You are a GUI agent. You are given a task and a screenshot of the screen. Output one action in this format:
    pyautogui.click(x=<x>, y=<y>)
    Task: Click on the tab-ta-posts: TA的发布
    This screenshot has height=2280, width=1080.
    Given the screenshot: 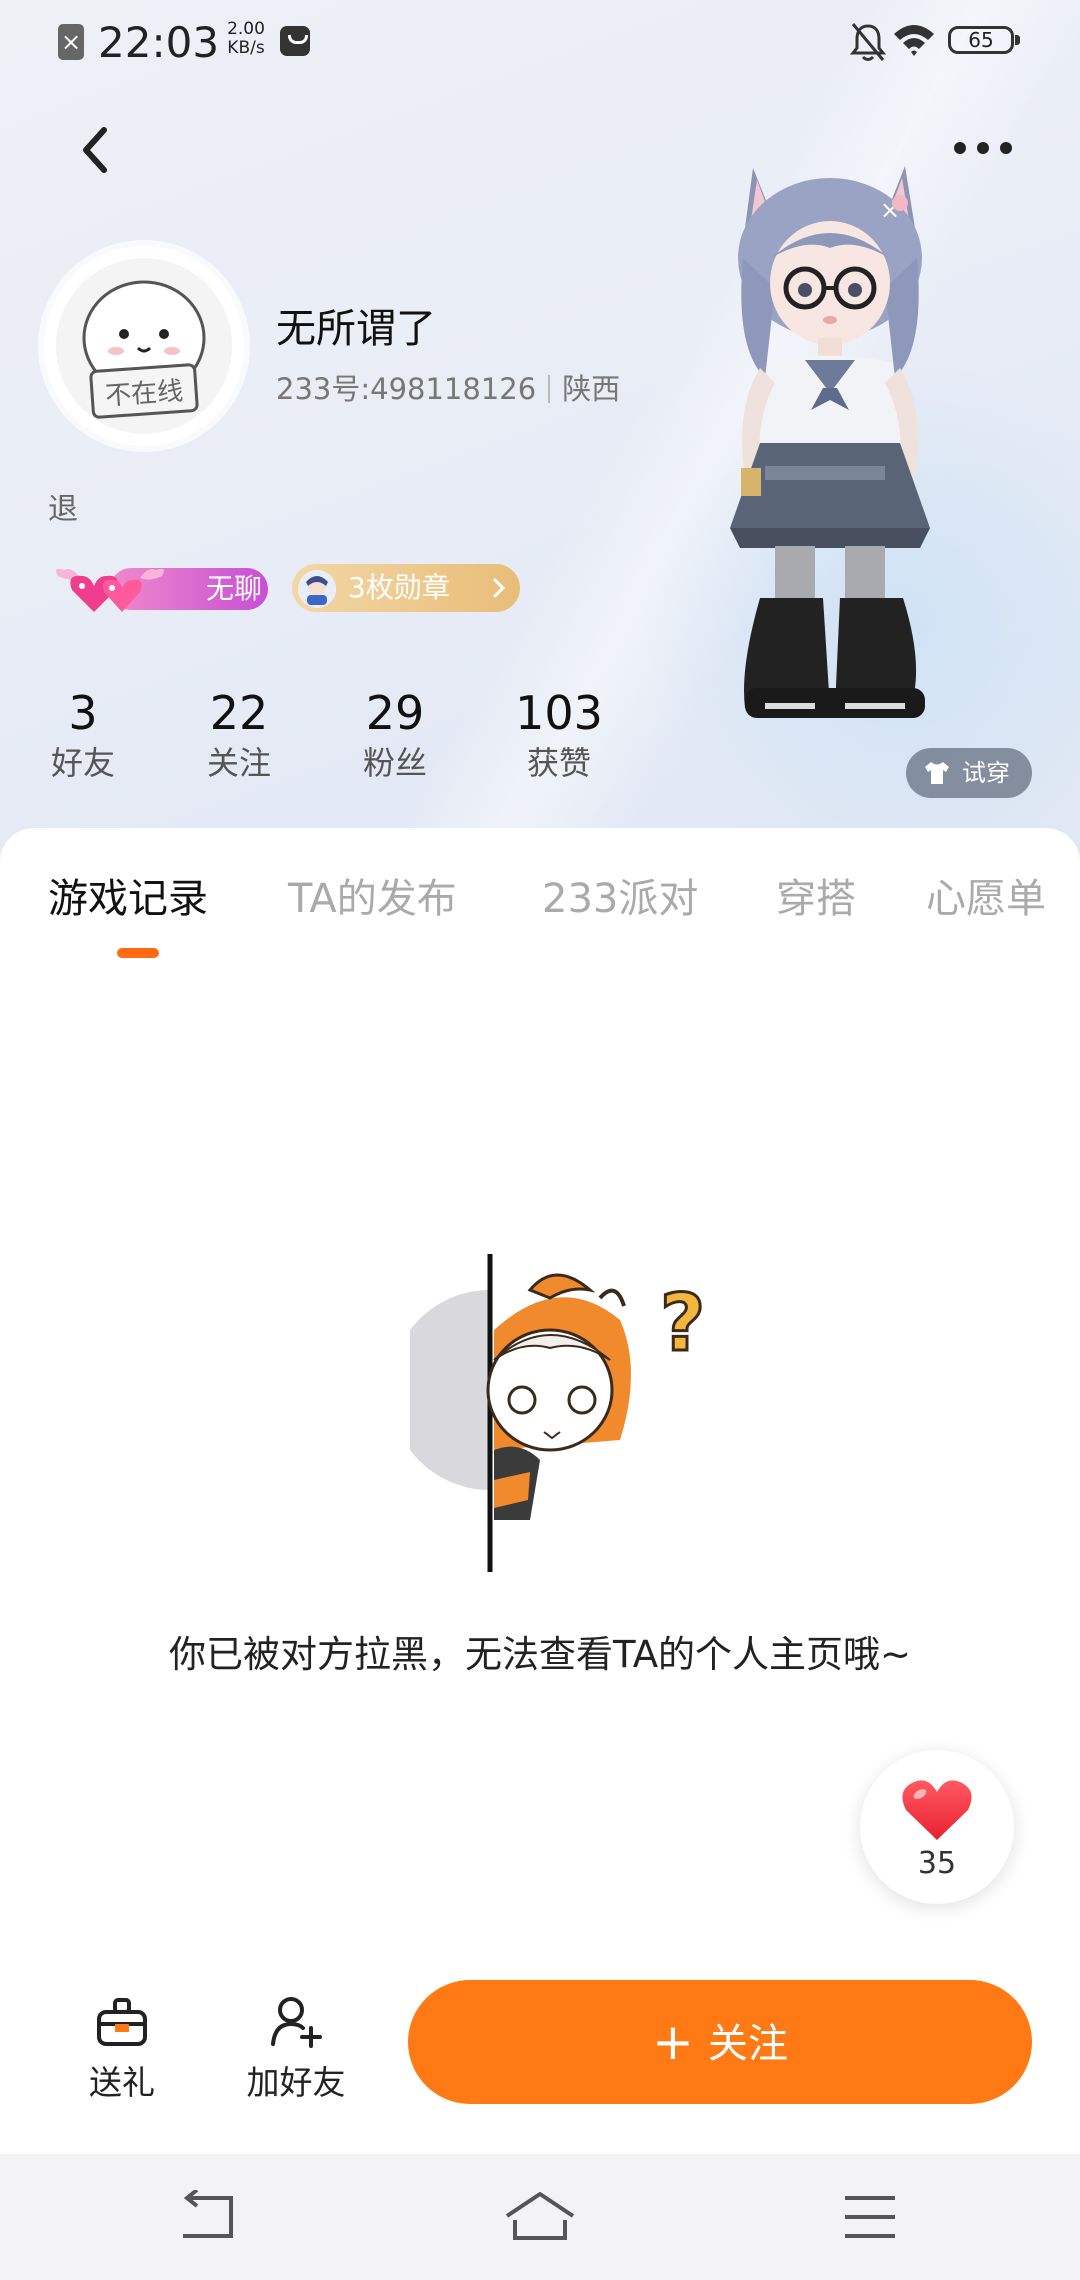 What is the action you would take?
    pyautogui.click(x=372, y=895)
    